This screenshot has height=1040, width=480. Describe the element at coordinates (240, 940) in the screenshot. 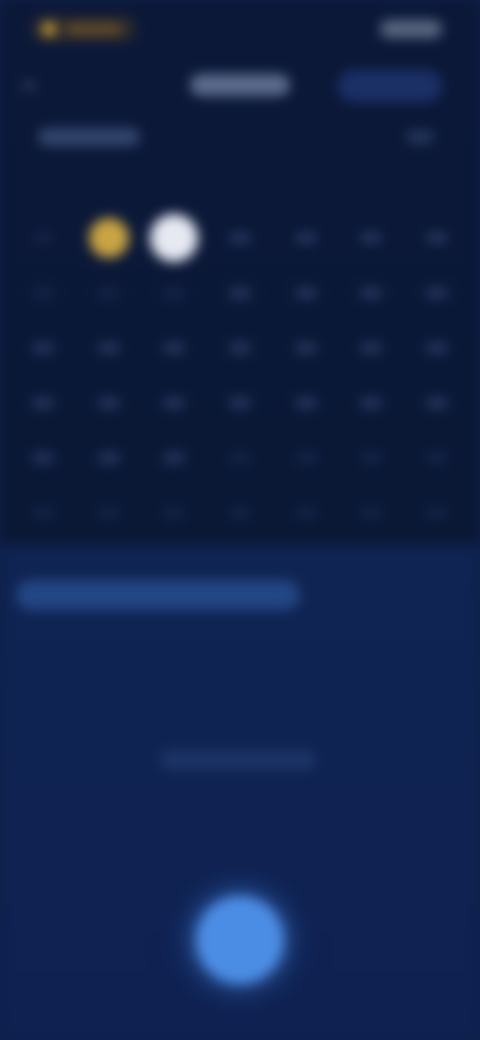

I see `add-button` at that location.